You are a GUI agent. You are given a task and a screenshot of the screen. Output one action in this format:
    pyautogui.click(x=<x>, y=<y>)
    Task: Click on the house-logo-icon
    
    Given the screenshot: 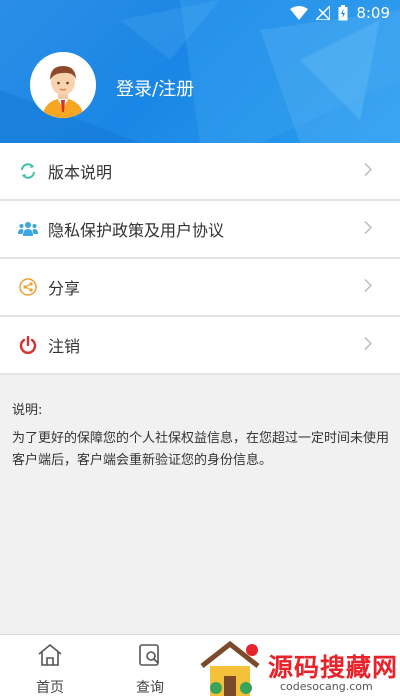 What is the action you would take?
    pyautogui.click(x=230, y=668)
    